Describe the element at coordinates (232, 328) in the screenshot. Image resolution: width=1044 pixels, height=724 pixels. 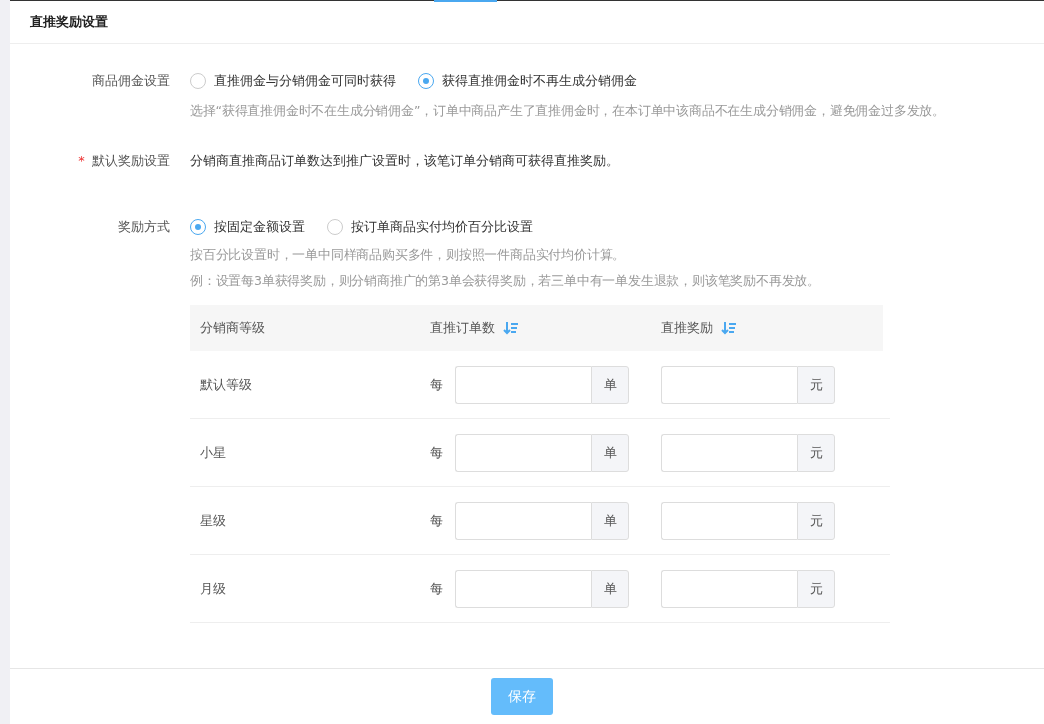
I see `column-header: 分销商等级` at that location.